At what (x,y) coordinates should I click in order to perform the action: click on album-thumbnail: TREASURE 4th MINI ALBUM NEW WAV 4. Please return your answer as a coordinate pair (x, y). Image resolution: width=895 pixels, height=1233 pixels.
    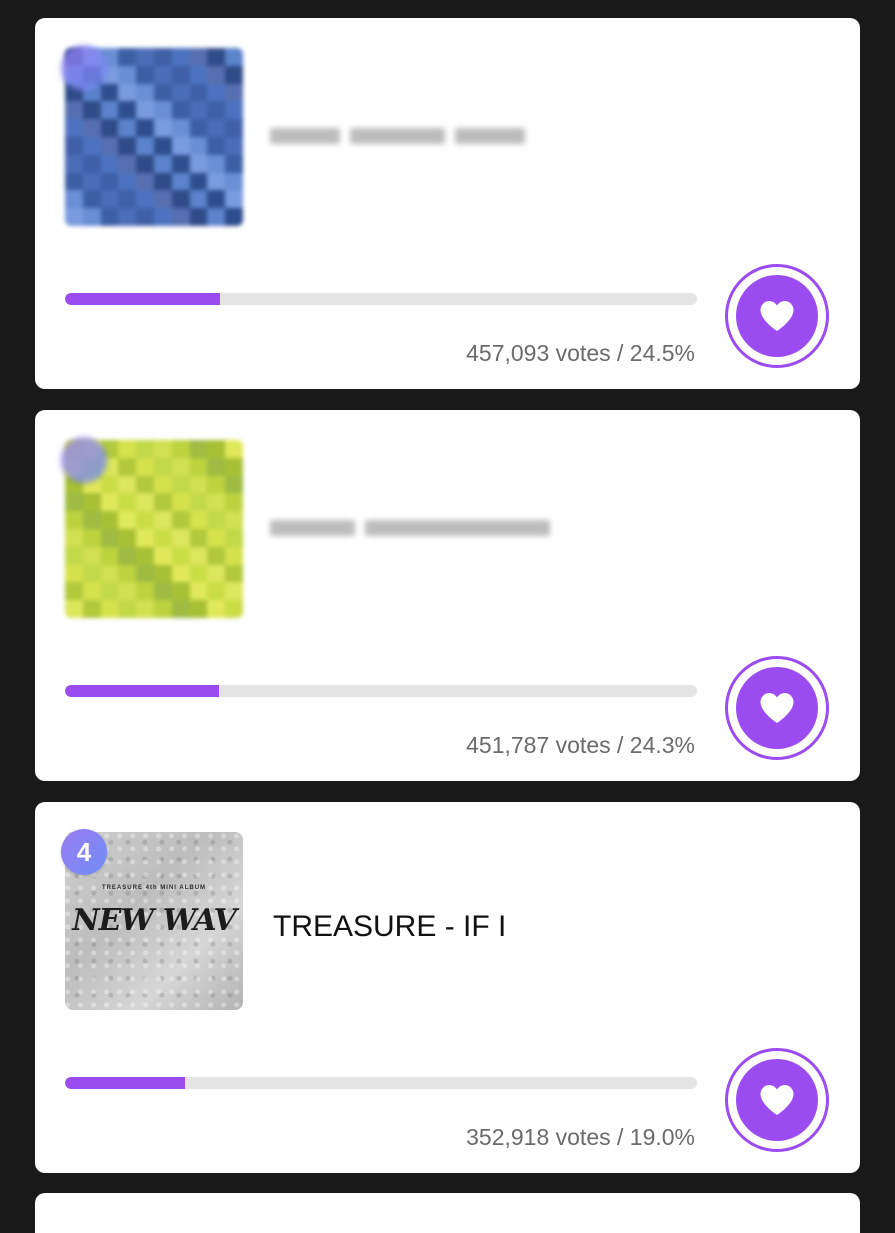
    Looking at the image, I should click on (152, 919).